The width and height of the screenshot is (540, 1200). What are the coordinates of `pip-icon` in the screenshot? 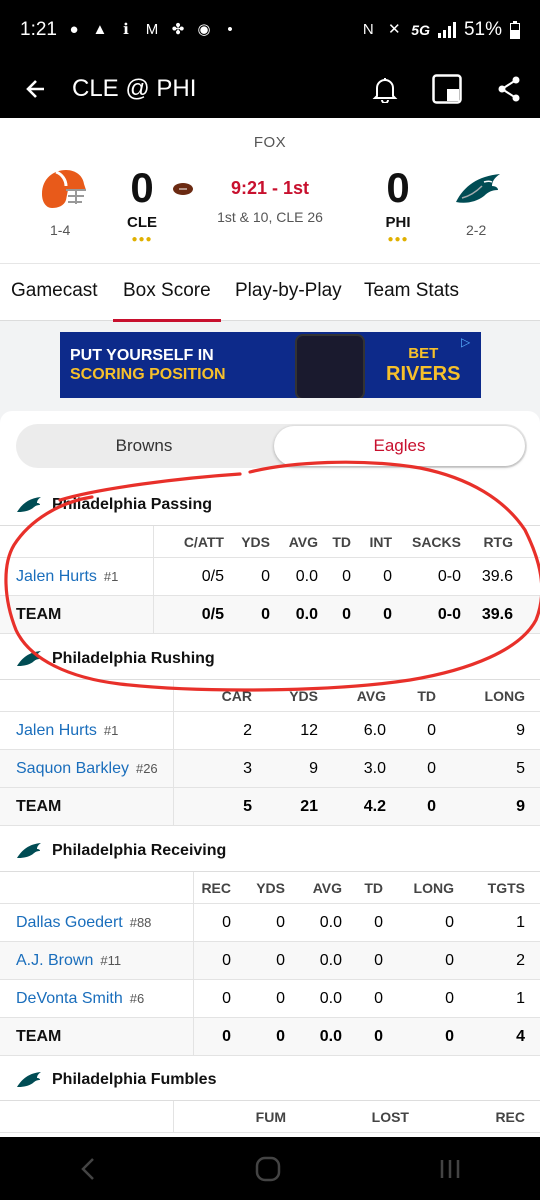 It's located at (447, 89).